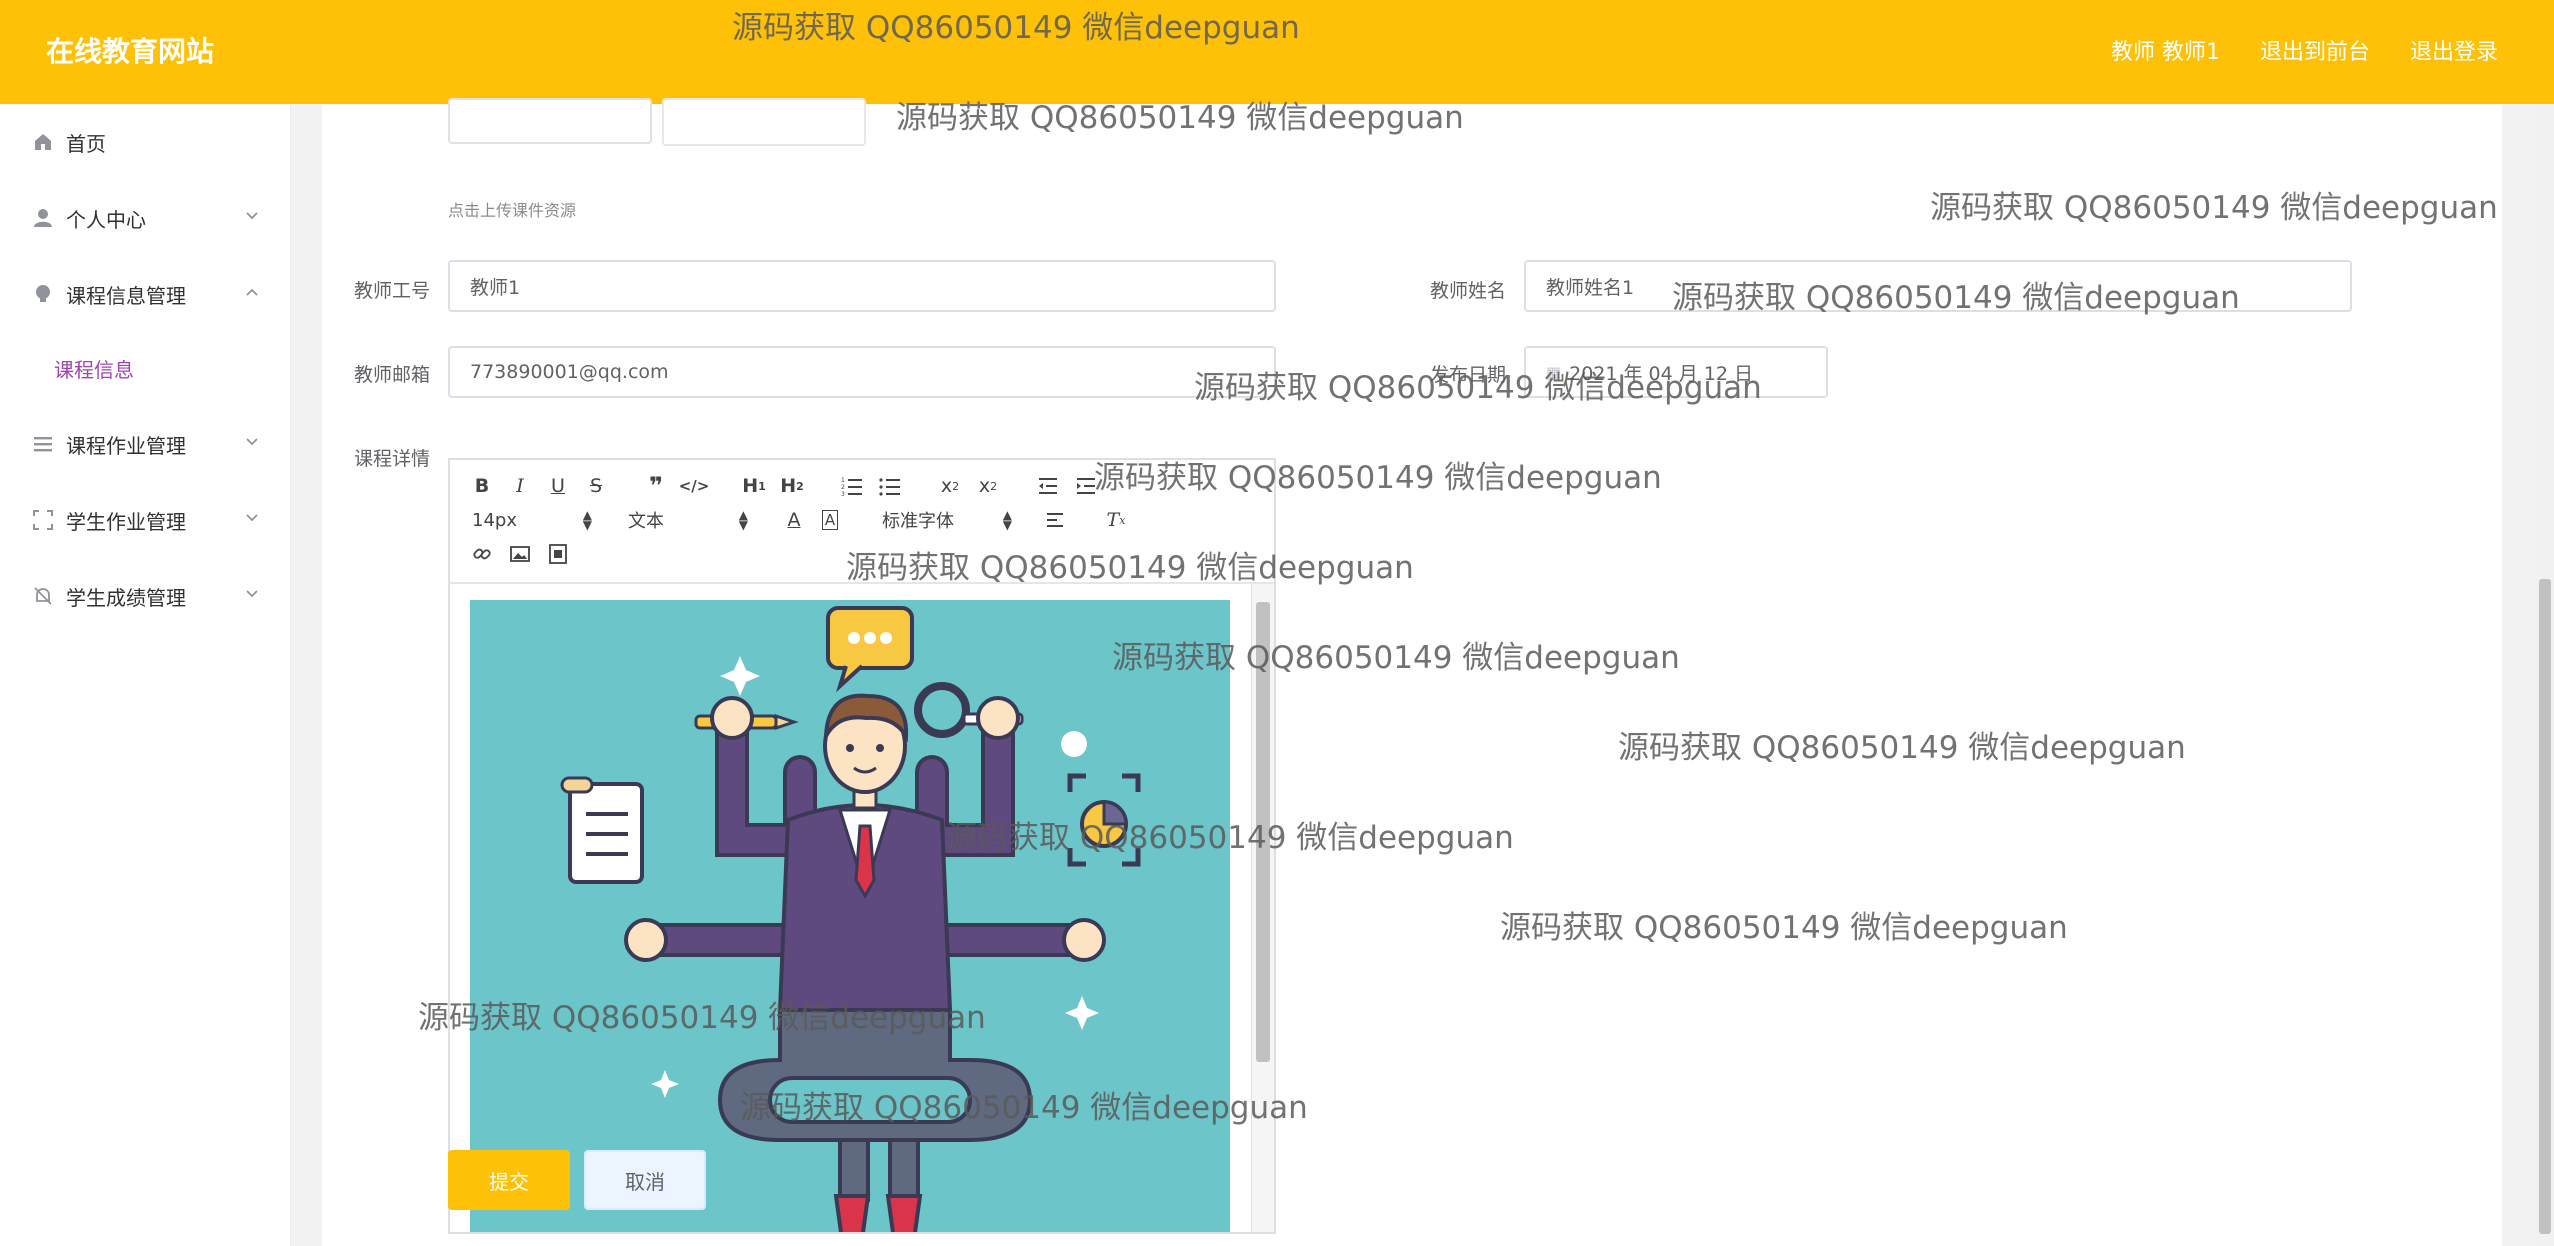 The image size is (2554, 1246). Describe the element at coordinates (2454, 50) in the screenshot. I see `logout-link: 退出登录` at that location.